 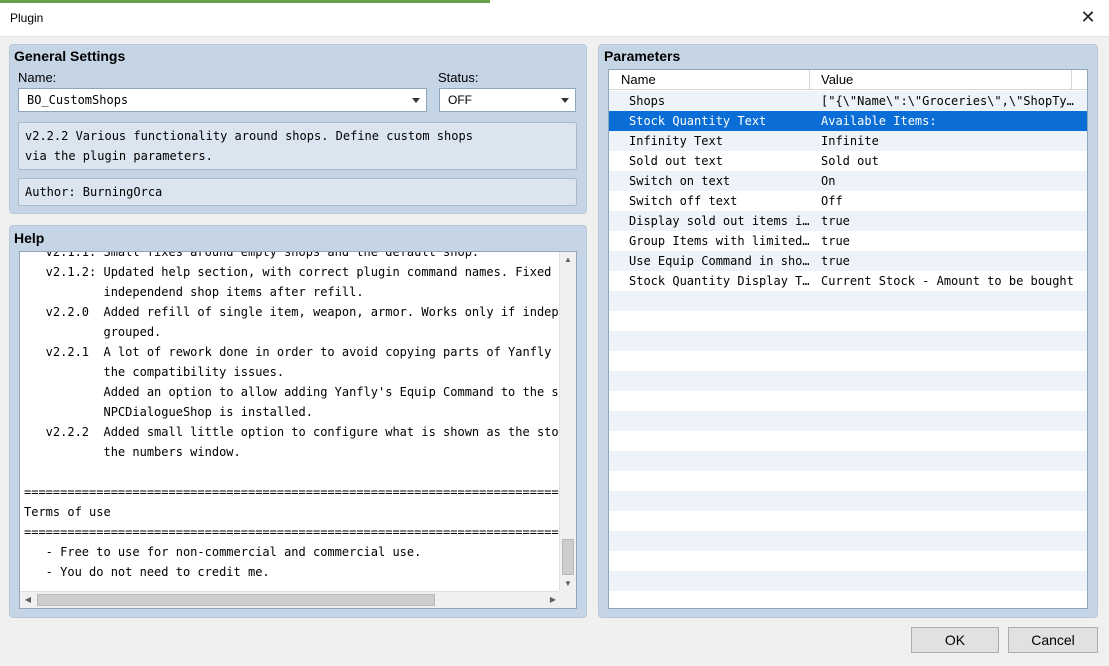 I want to click on general-settings-title: General Settings, so click(x=70, y=56).